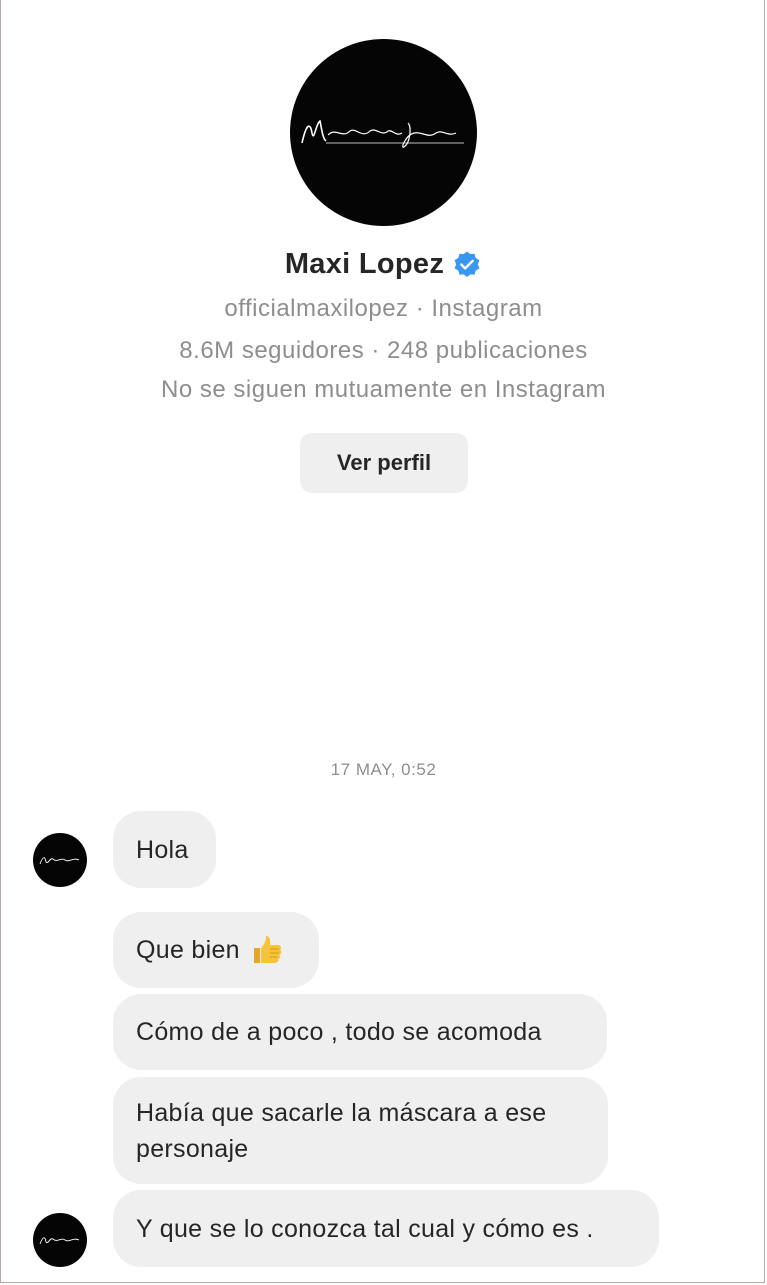 Image resolution: width=767 pixels, height=1285 pixels. What do you see at coordinates (383, 308) in the screenshot?
I see `username-line: officialmaxilopez · Instagram` at bounding box center [383, 308].